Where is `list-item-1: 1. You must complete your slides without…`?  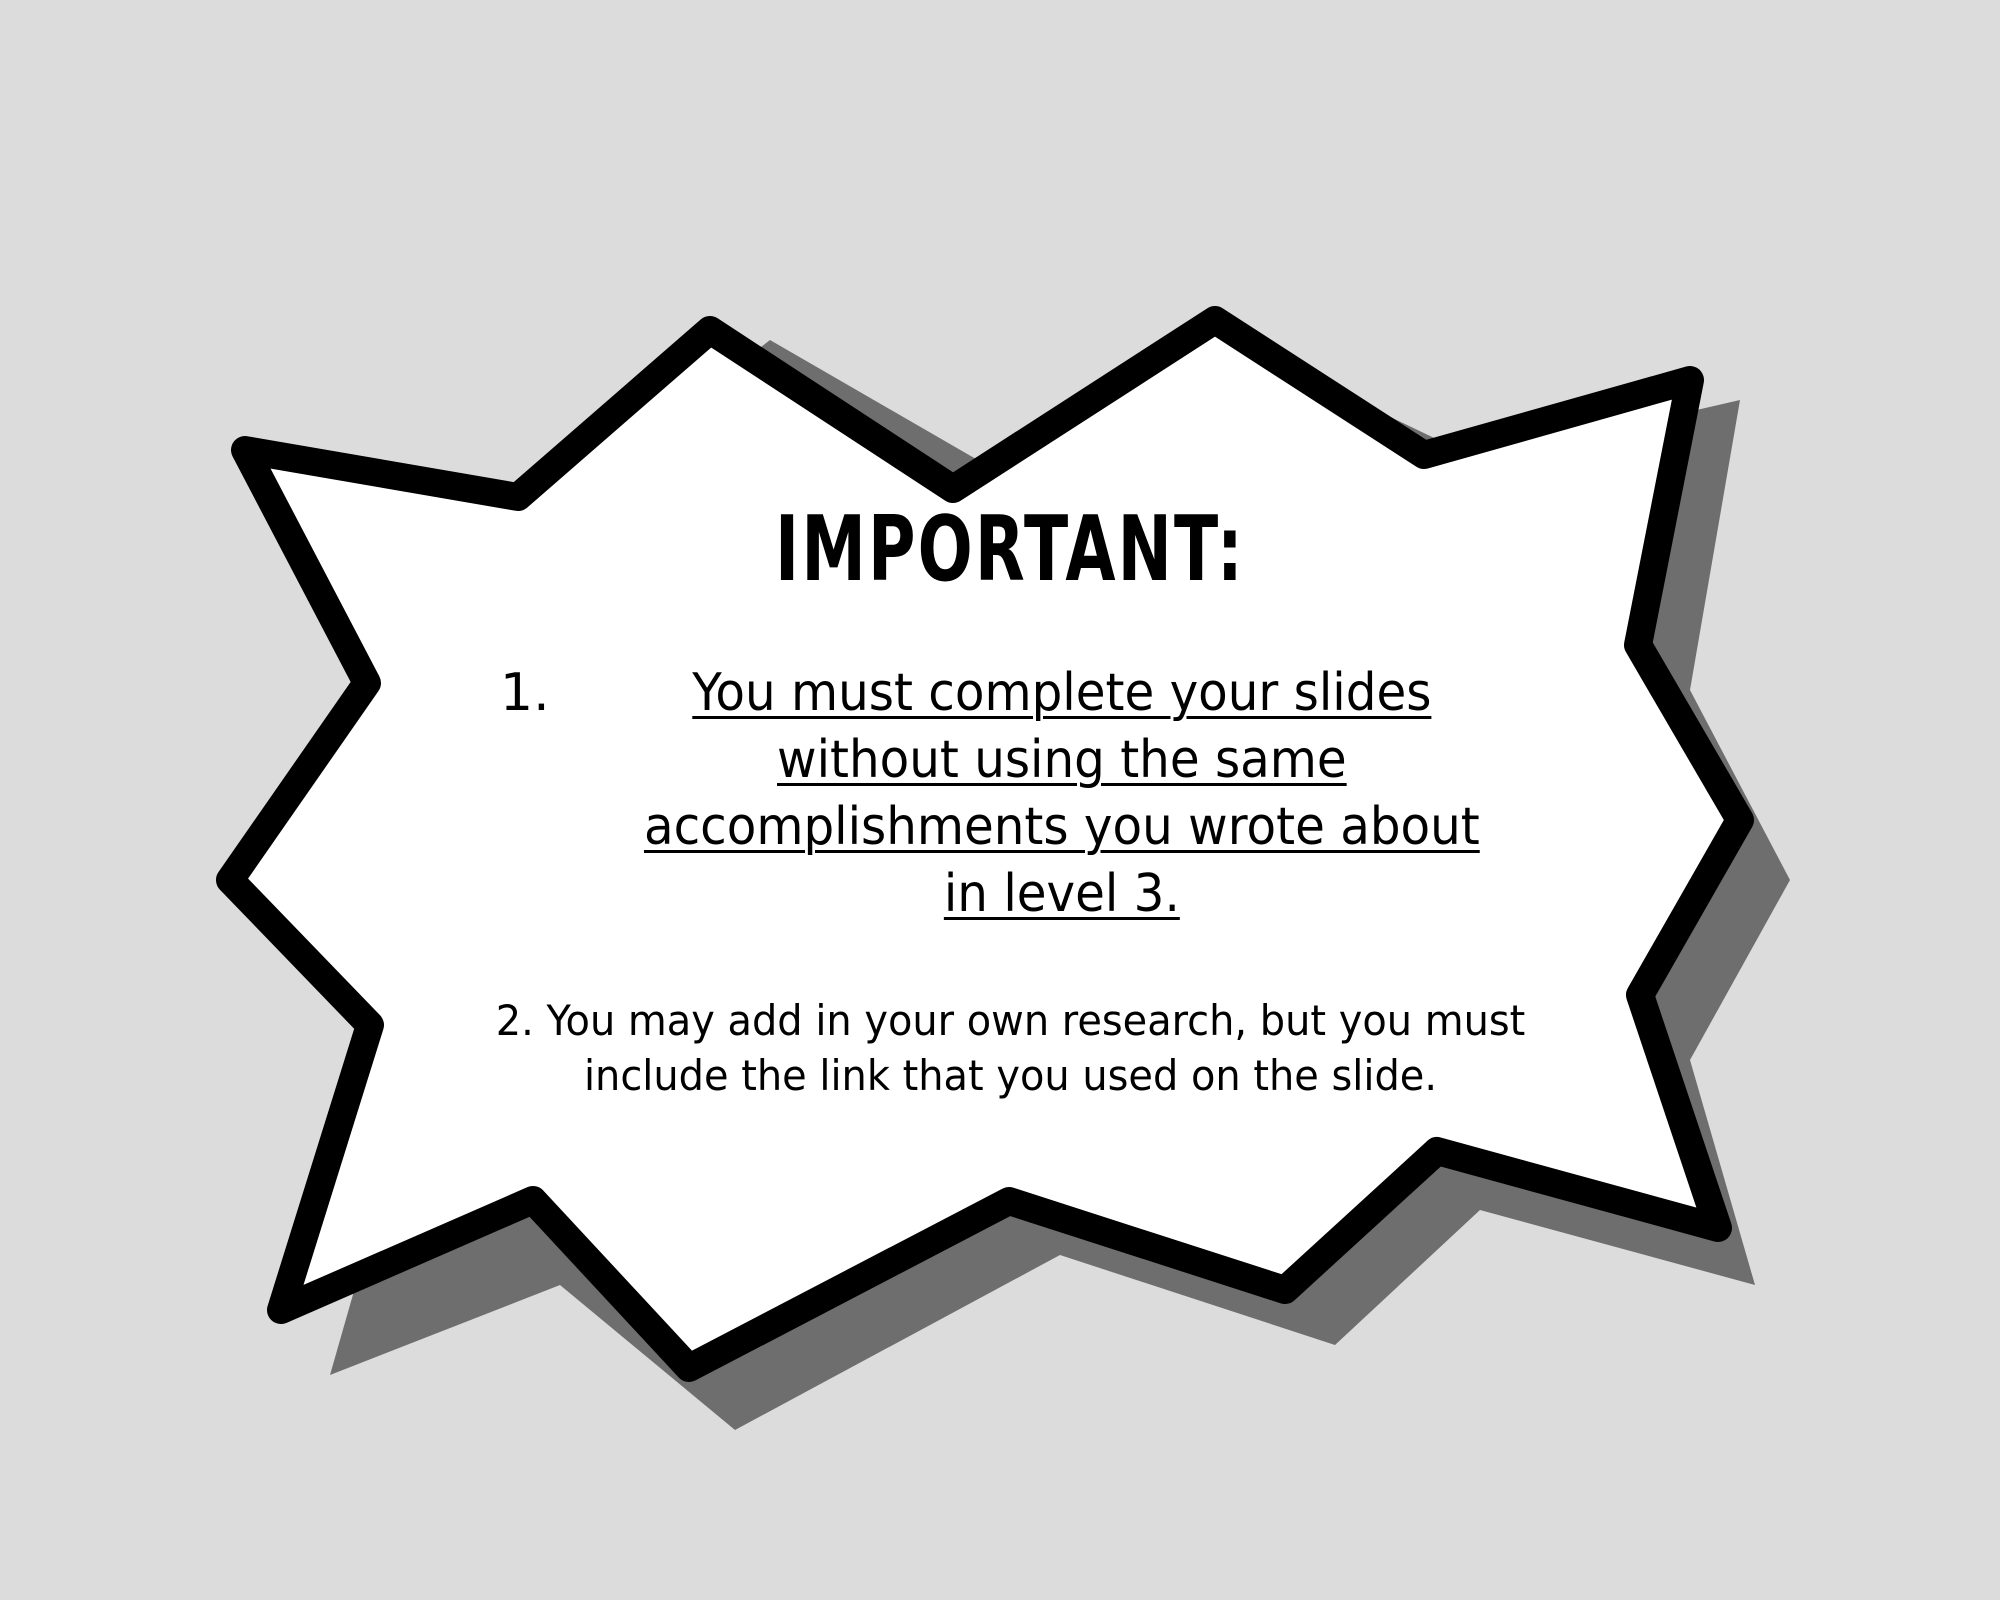 list-item-1: 1. You must complete your slides without… is located at coordinates (1020, 794).